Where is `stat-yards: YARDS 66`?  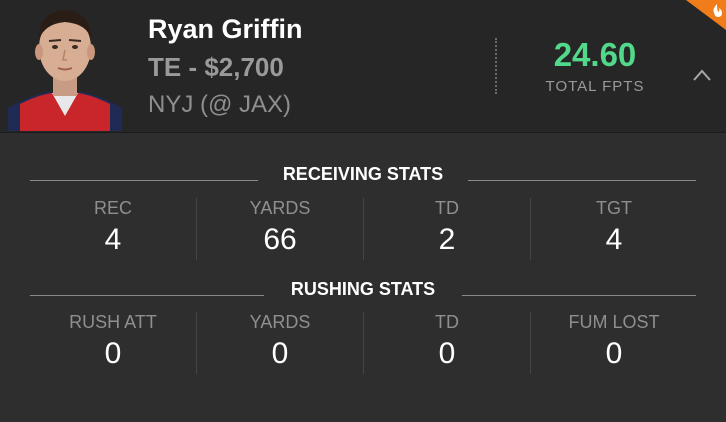 stat-yards: YARDS 66 is located at coordinates (280, 227).